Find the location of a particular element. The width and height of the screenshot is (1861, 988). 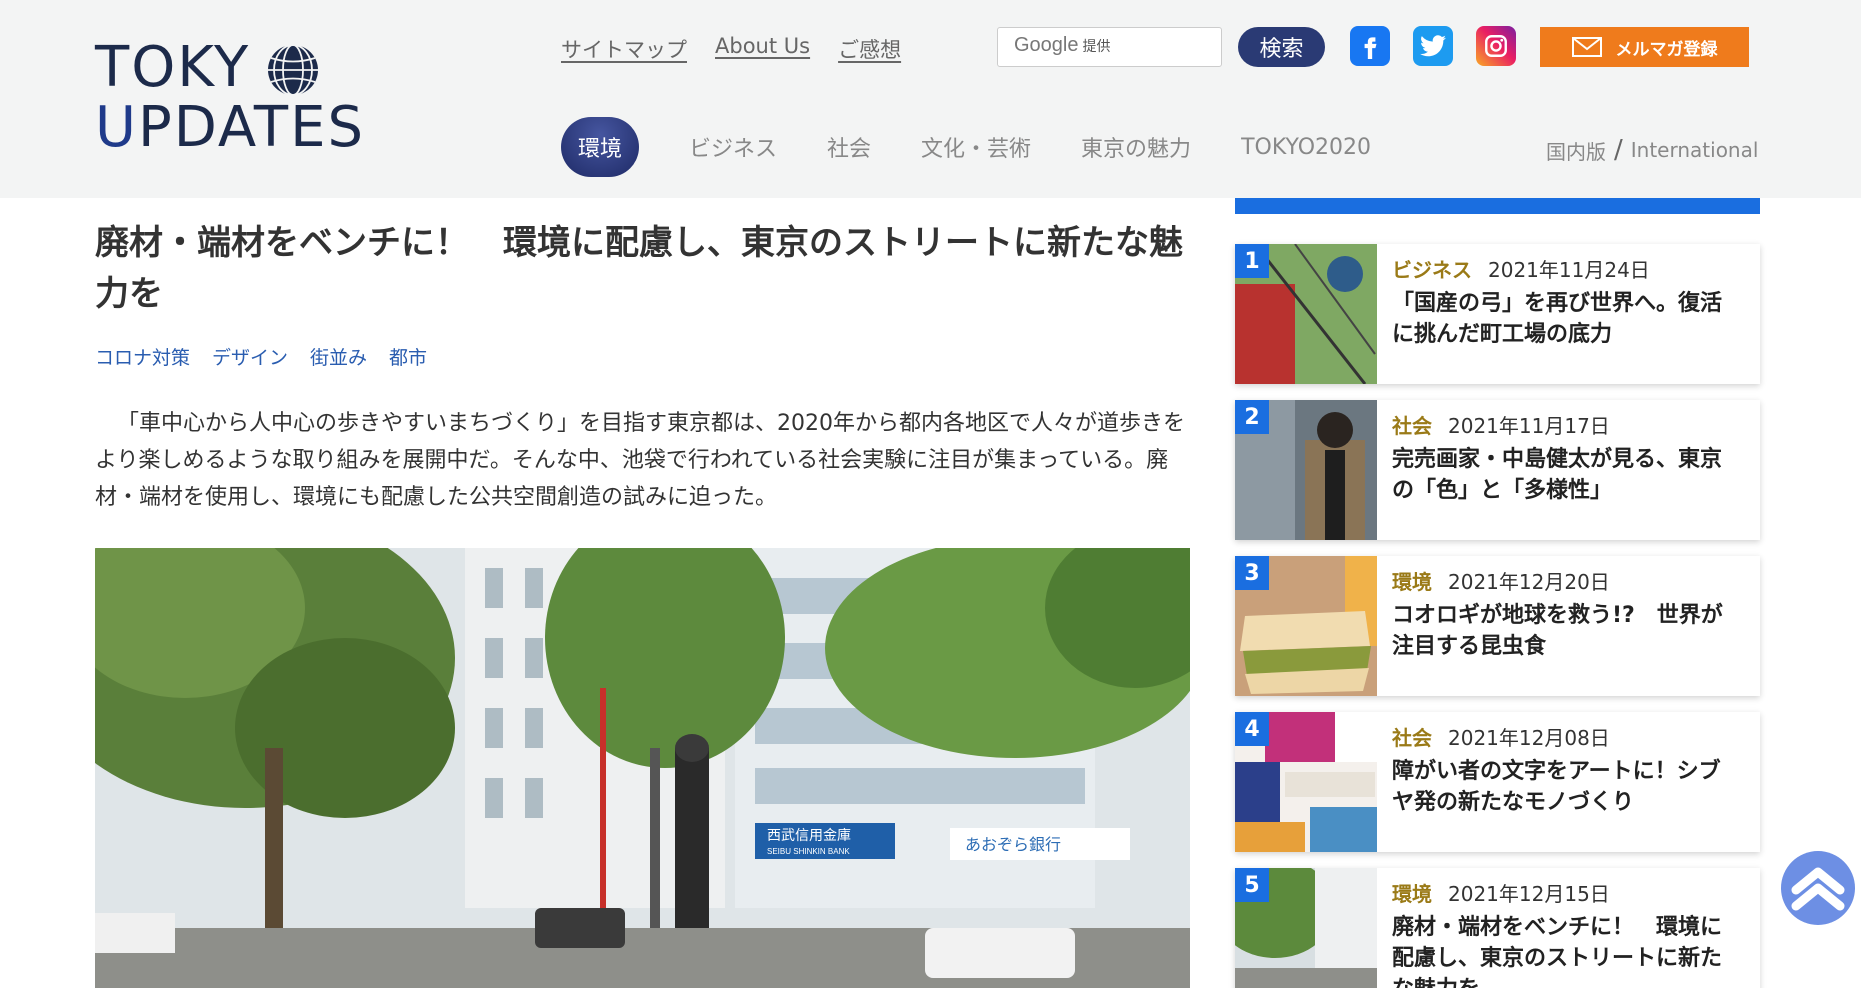

site-logo: TOKY UPDATES is located at coordinates (230, 100).